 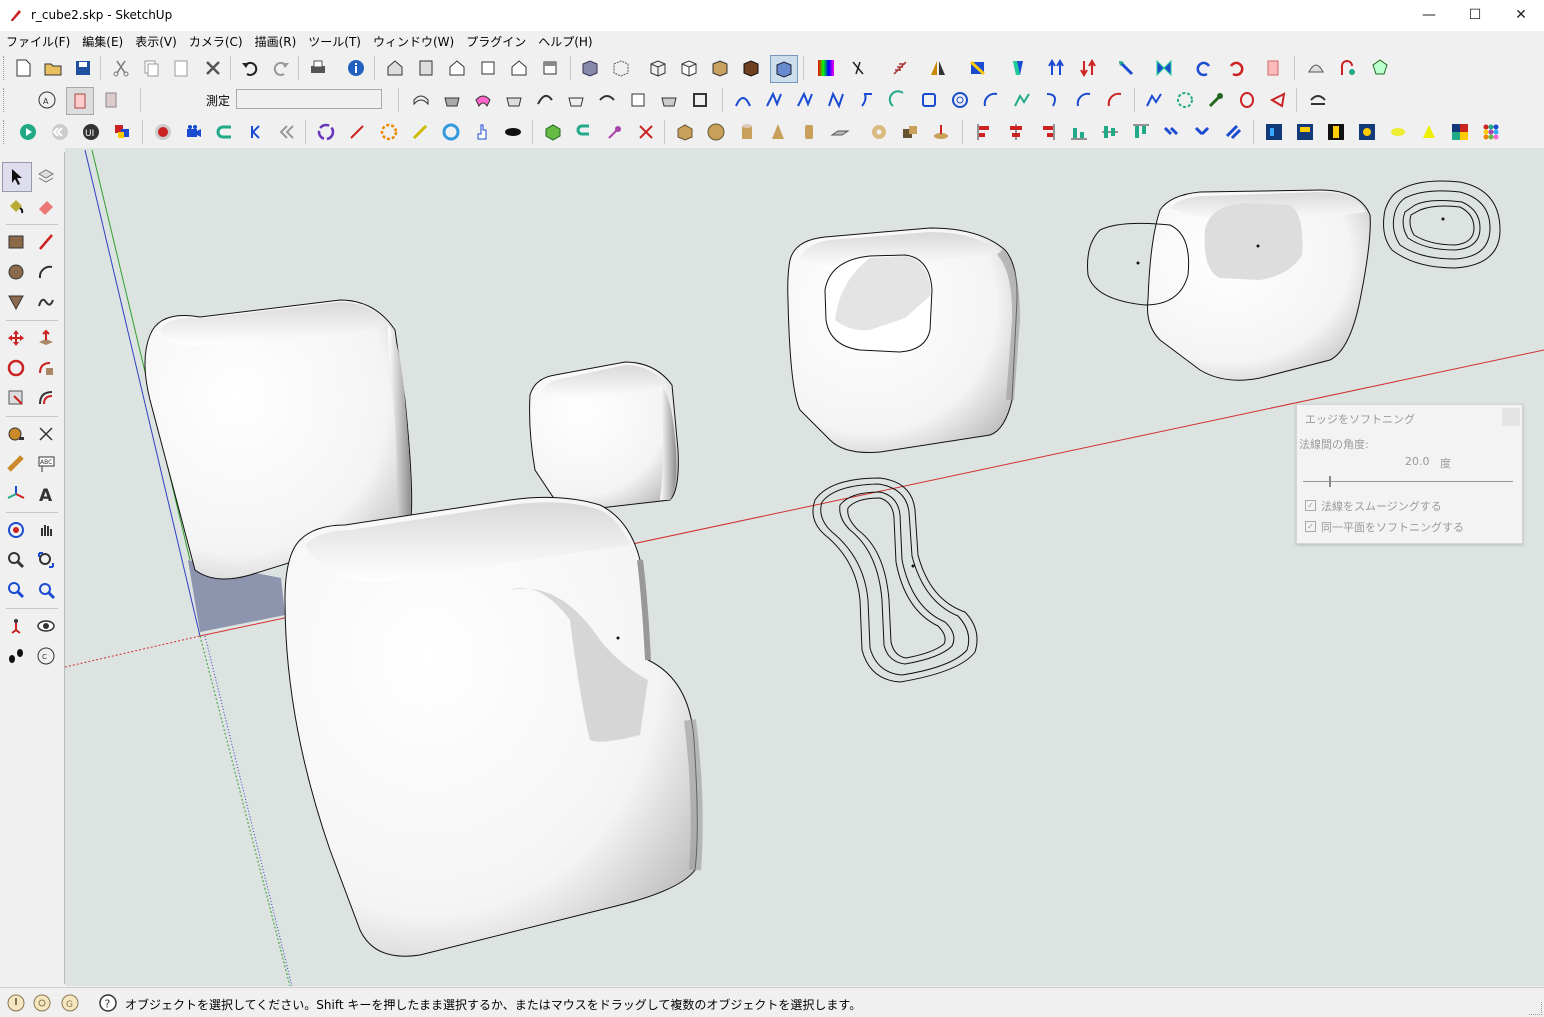 What do you see at coordinates (46, 242) in the screenshot?
I see `line-icon` at bounding box center [46, 242].